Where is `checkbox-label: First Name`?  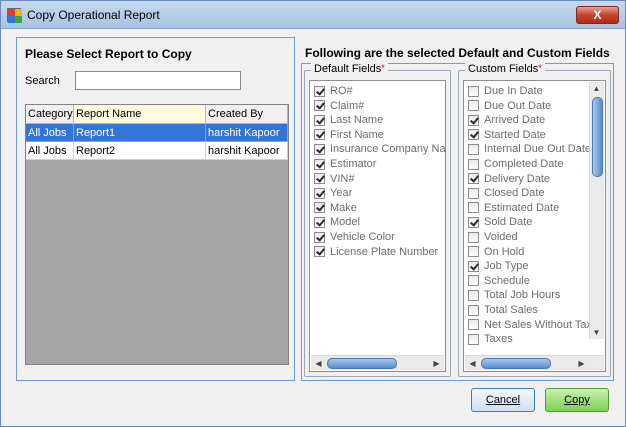
checkbox-label: First Name is located at coordinates (357, 134).